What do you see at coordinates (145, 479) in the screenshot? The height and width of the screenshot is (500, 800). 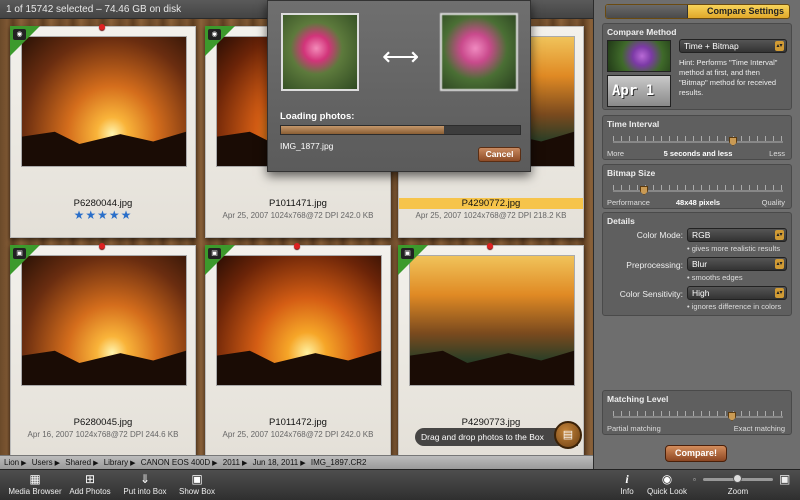 I see `download-icon: ⇓` at bounding box center [145, 479].